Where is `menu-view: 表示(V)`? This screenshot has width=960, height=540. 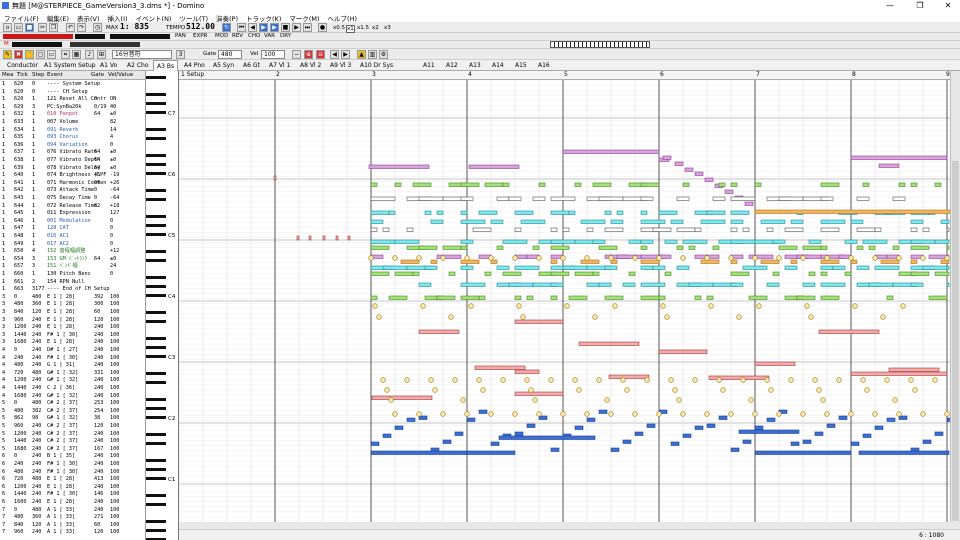
menu-view: 表示(V) is located at coordinates (88, 17).